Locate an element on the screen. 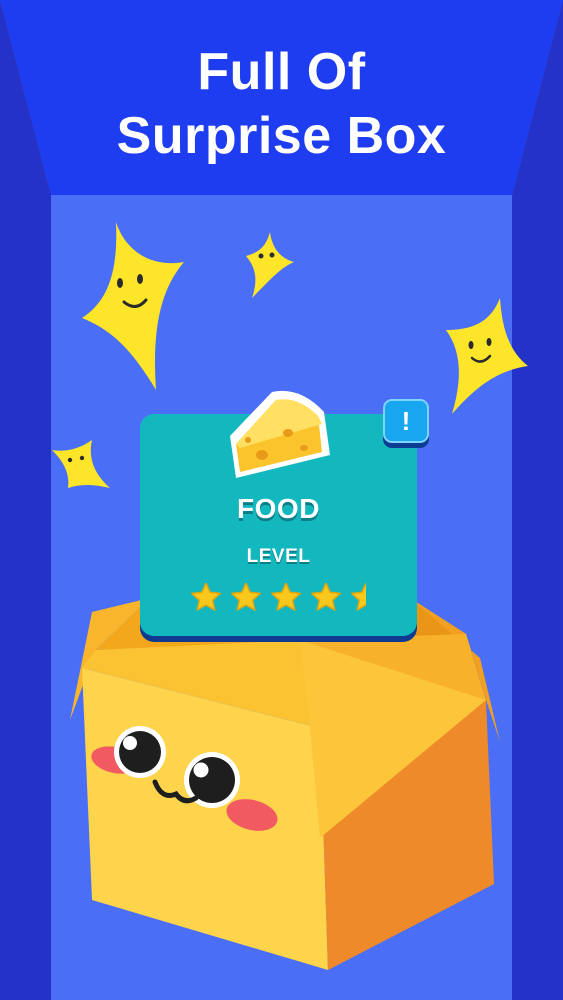 Image resolution: width=563 pixels, height=1000 pixels. info-button: ! is located at coordinates (406, 421).